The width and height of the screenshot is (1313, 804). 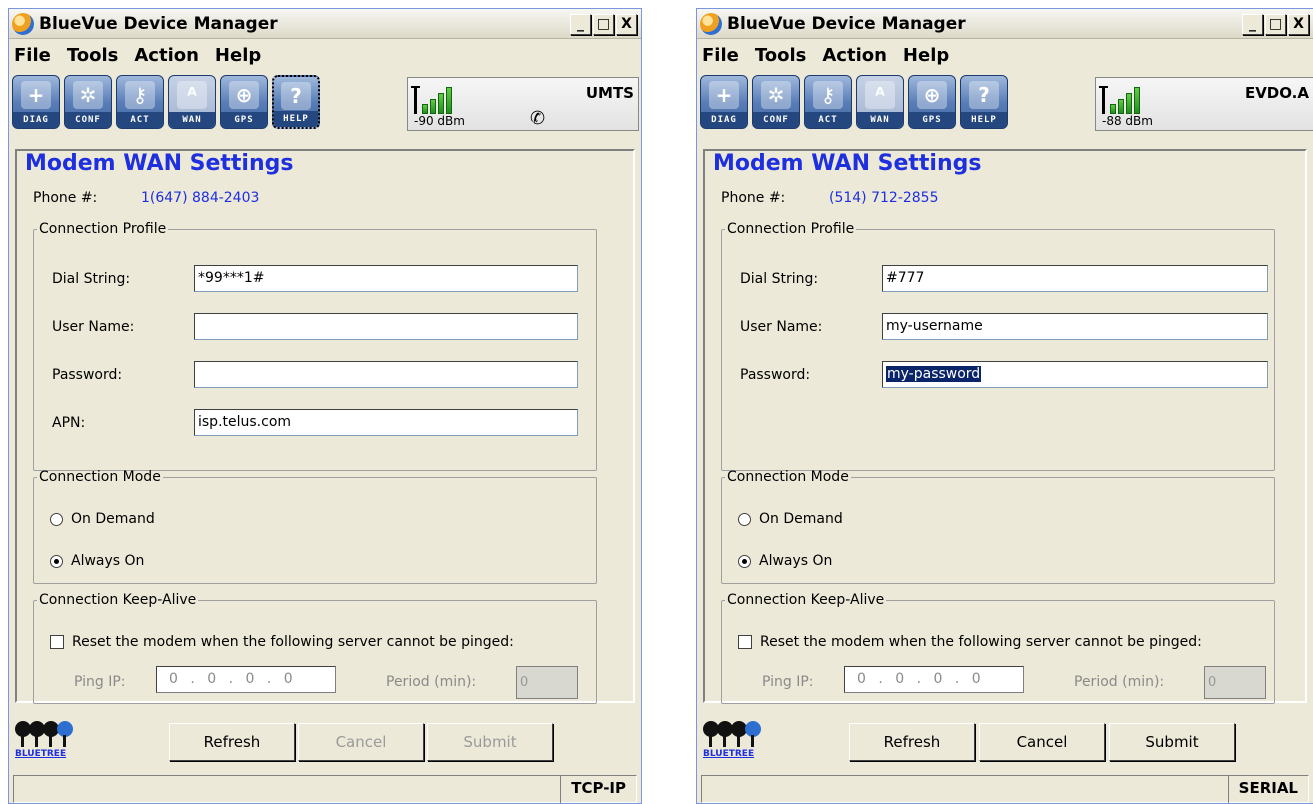 I want to click on password-input, so click(x=386, y=374).